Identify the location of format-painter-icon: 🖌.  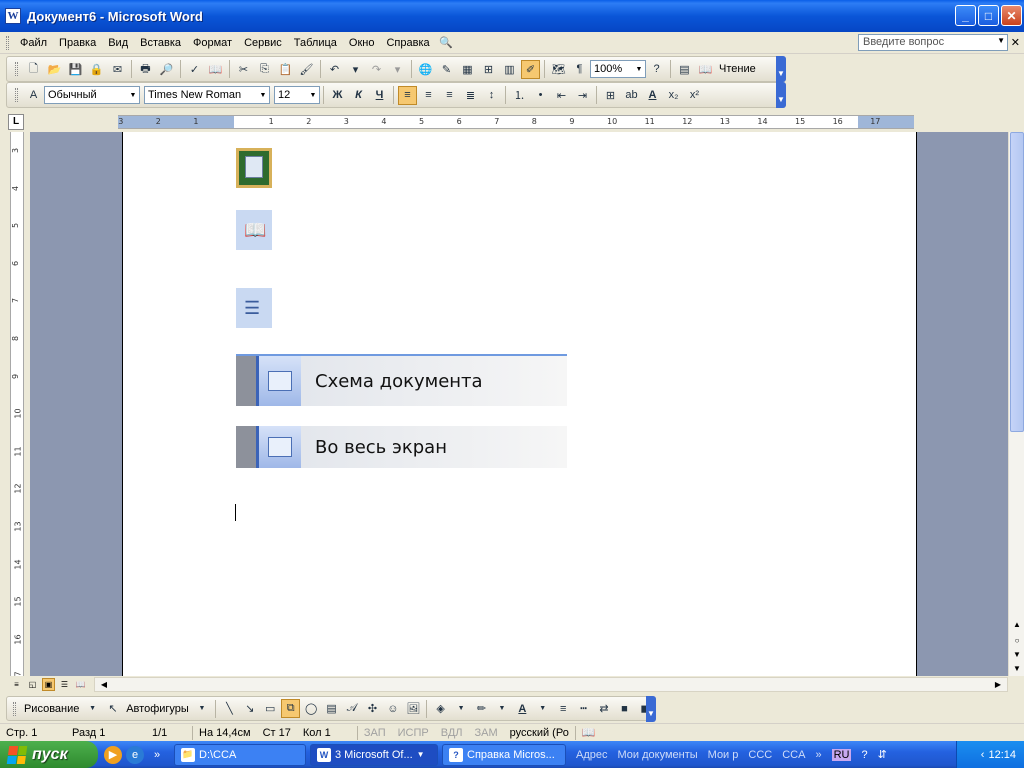
(306, 69).